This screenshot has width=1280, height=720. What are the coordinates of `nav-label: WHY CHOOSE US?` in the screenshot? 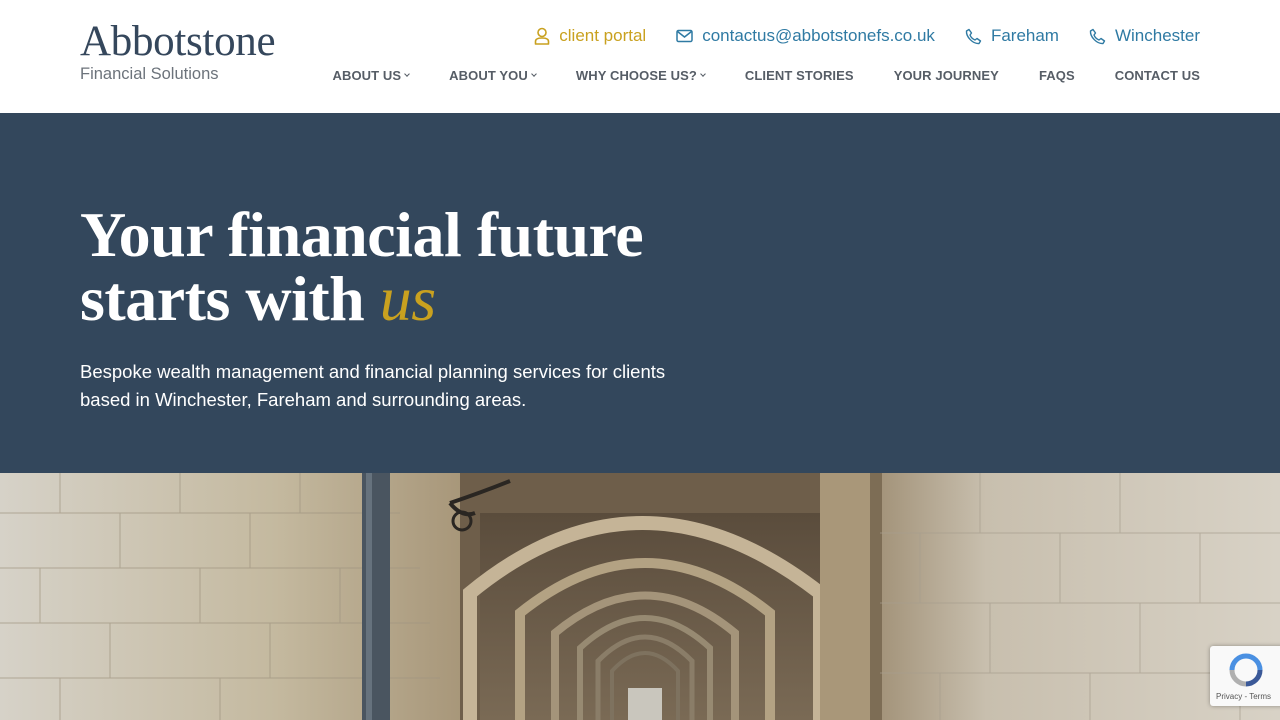 It's located at (636, 75).